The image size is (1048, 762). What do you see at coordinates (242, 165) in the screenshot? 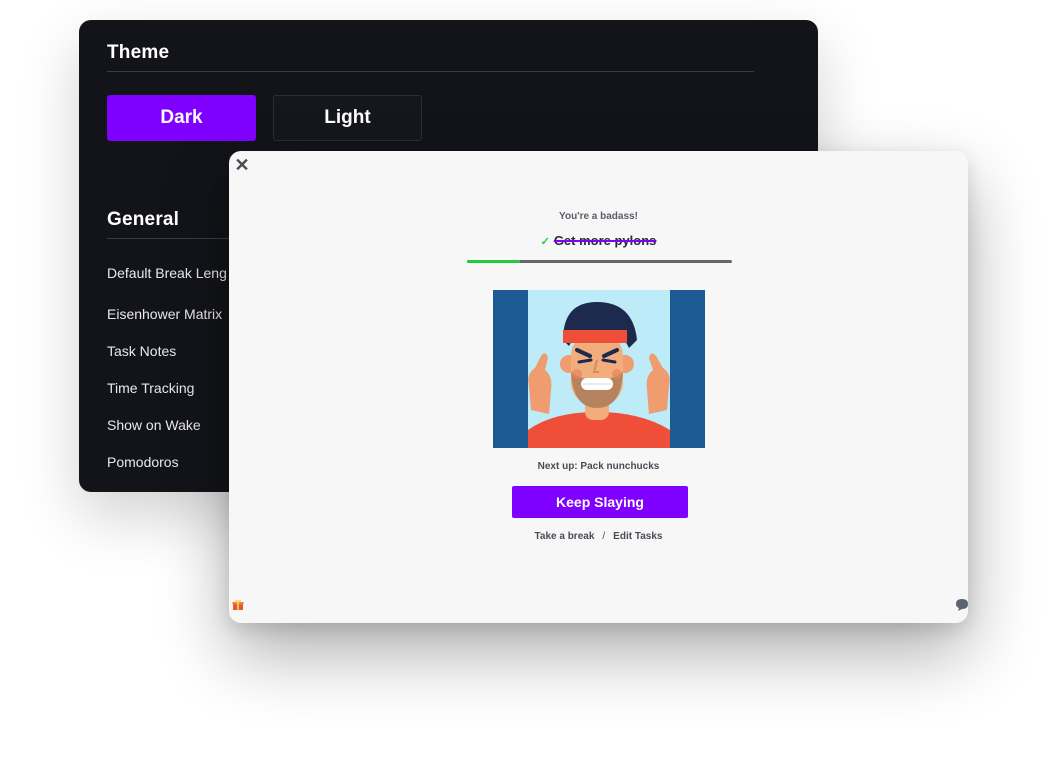
I see `close-icon: ✕` at bounding box center [242, 165].